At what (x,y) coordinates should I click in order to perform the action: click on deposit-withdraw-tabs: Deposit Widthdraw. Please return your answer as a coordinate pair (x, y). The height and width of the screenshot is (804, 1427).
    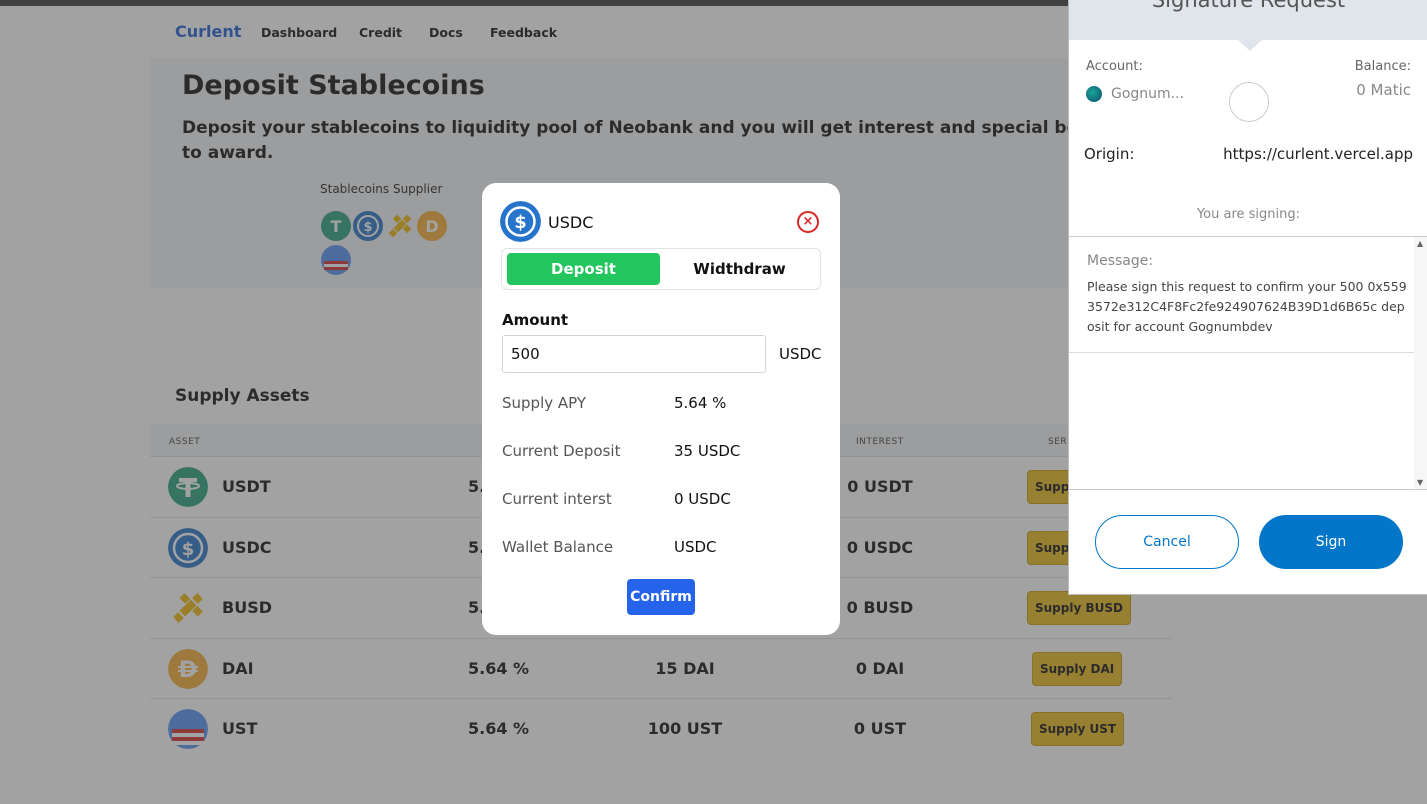
    Looking at the image, I should click on (661, 269).